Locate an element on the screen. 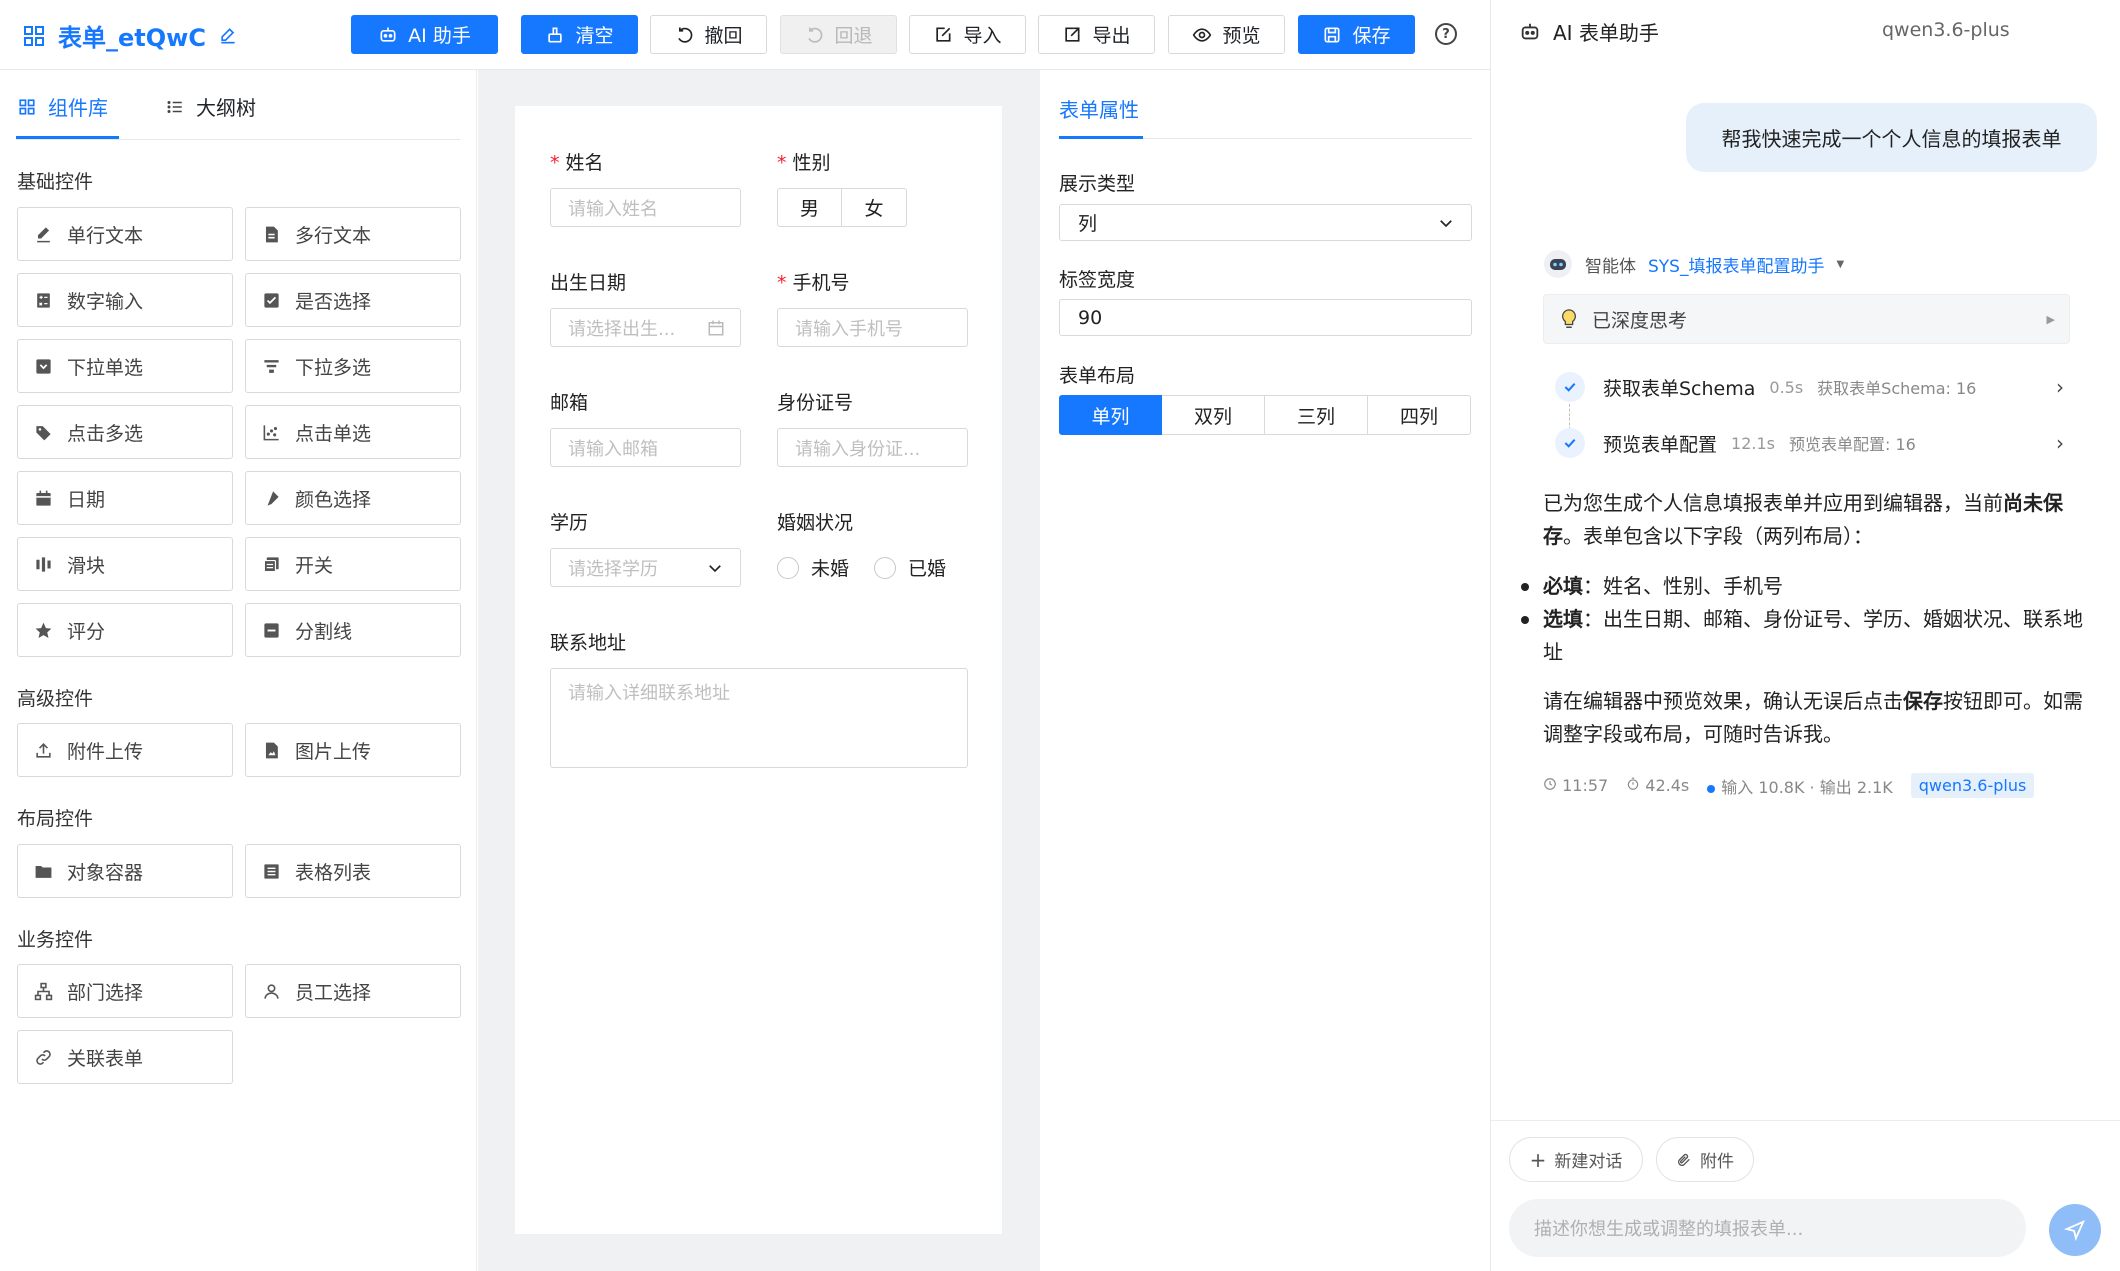 The width and height of the screenshot is (2120, 1271). component-color-picker: 颜色选择 is located at coordinates (353, 498).